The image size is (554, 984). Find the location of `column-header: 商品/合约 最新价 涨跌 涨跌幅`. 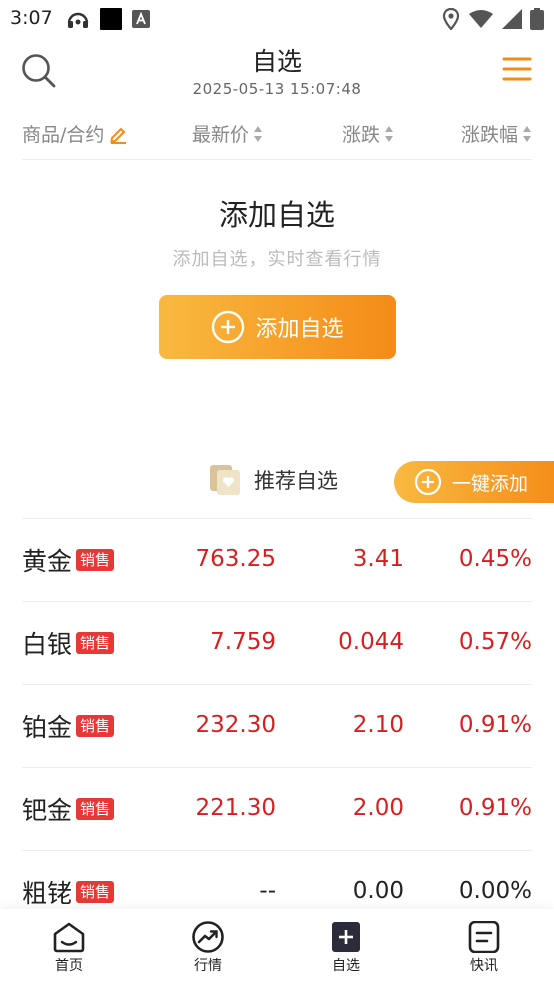

column-header: 商品/合约 最新价 涨跌 涨跌幅 is located at coordinates (277, 136).